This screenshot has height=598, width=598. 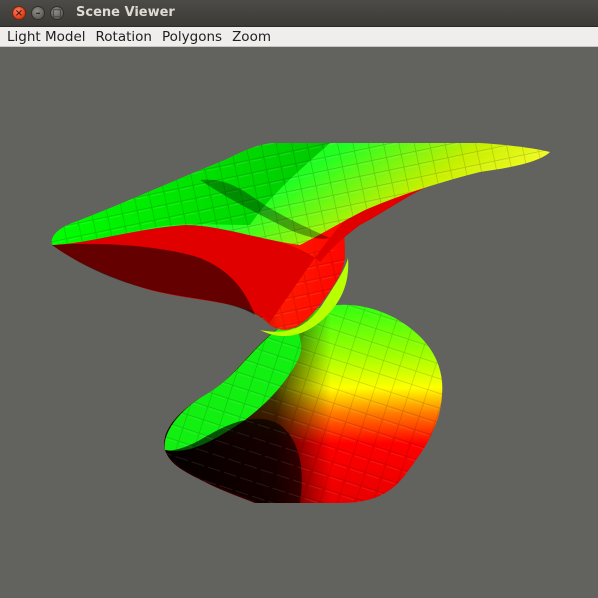 I want to click on menu-light-model: Light Model, so click(x=46, y=37).